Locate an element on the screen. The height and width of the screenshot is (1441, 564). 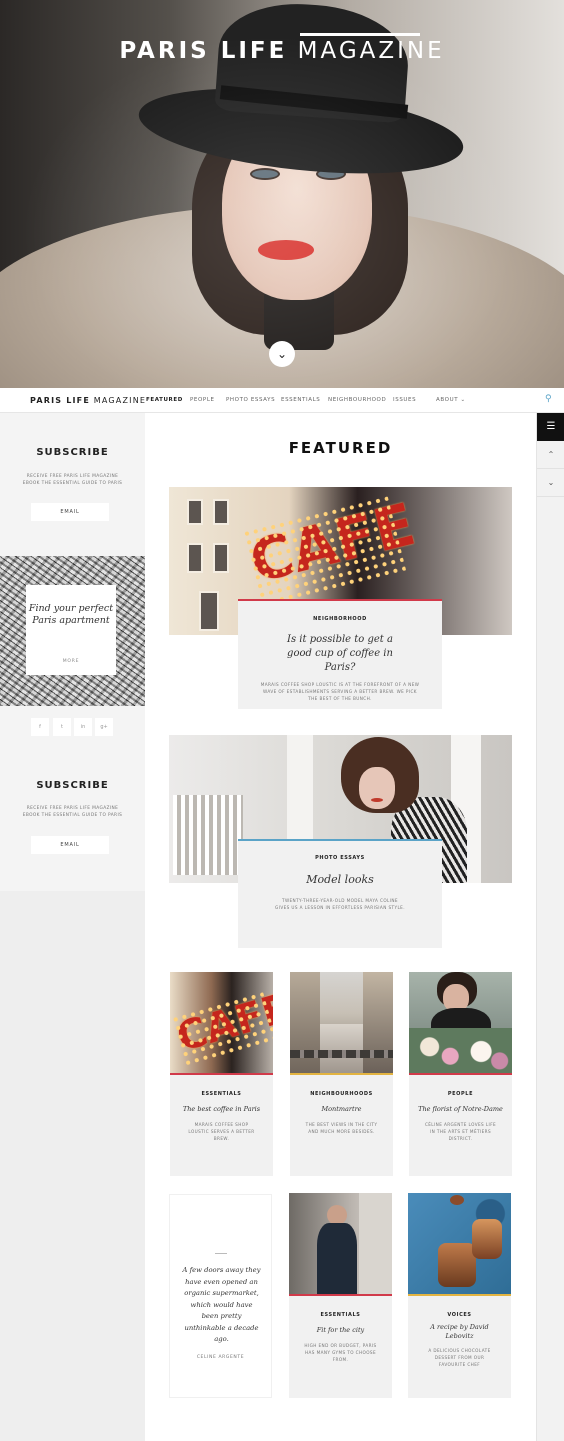
nav-item-issues: ISSUES is located at coordinates (404, 400).